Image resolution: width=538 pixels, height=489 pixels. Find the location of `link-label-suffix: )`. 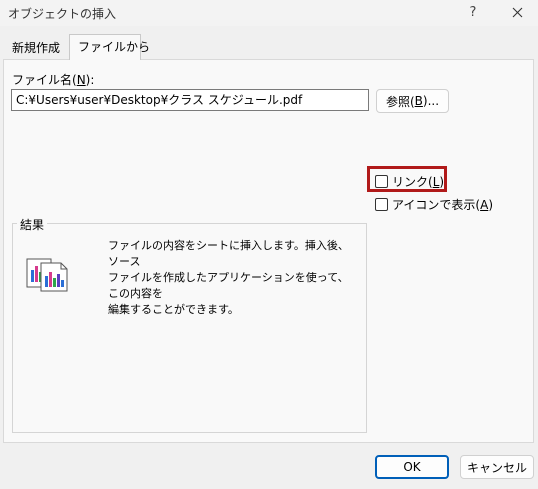

link-label-suffix: ) is located at coordinates (442, 182).